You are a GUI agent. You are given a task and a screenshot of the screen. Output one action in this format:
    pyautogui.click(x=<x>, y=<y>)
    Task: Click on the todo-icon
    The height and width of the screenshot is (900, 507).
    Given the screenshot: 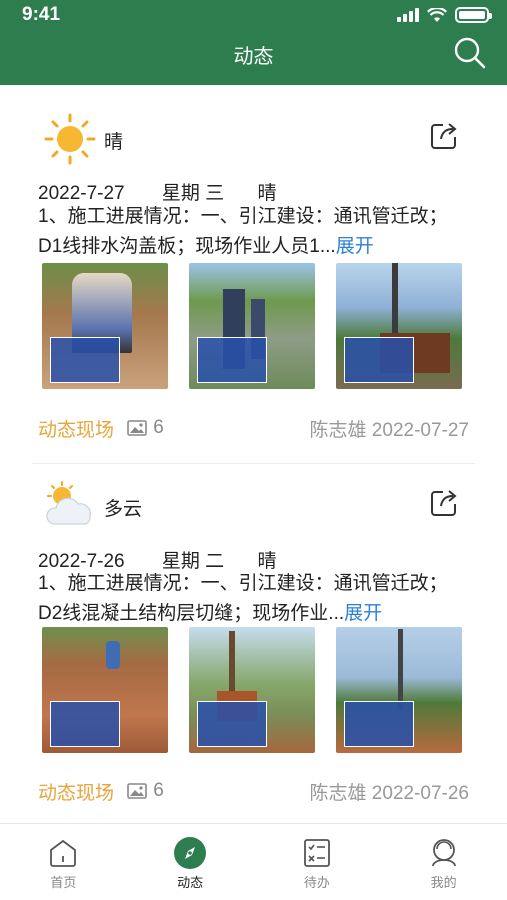 What is the action you would take?
    pyautogui.click(x=316, y=853)
    